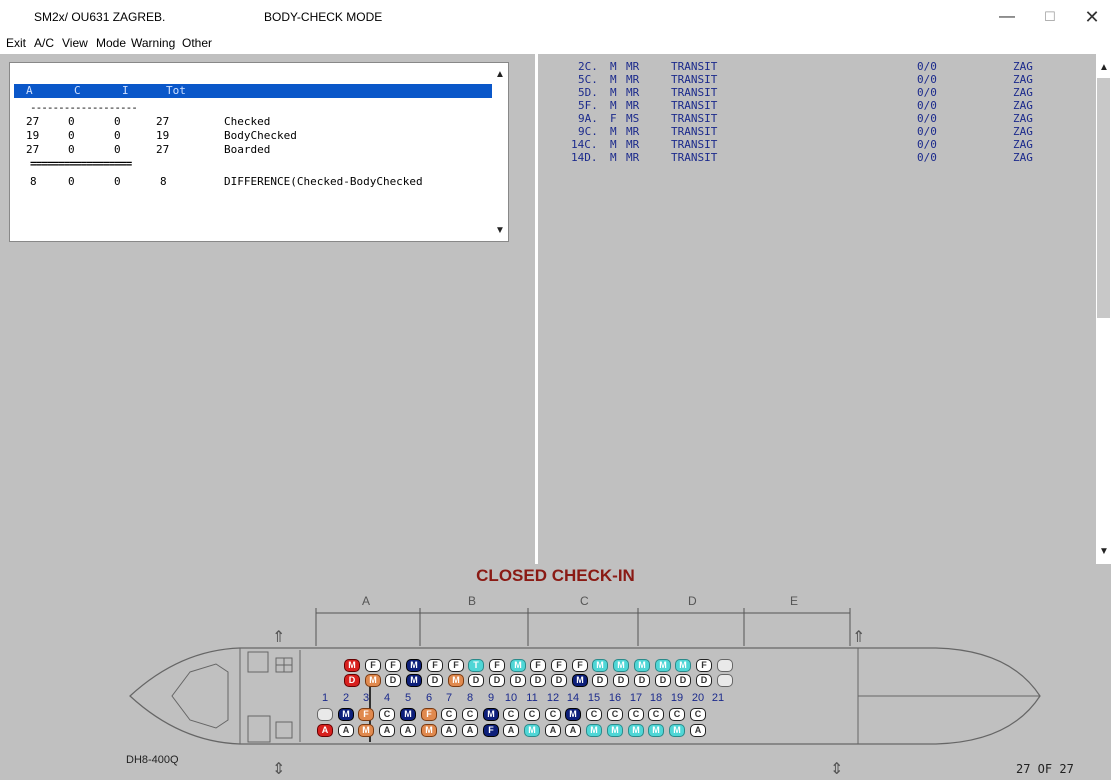 This screenshot has width=1111, height=780. What do you see at coordinates (325, 714) in the screenshot?
I see `seat-c` at bounding box center [325, 714].